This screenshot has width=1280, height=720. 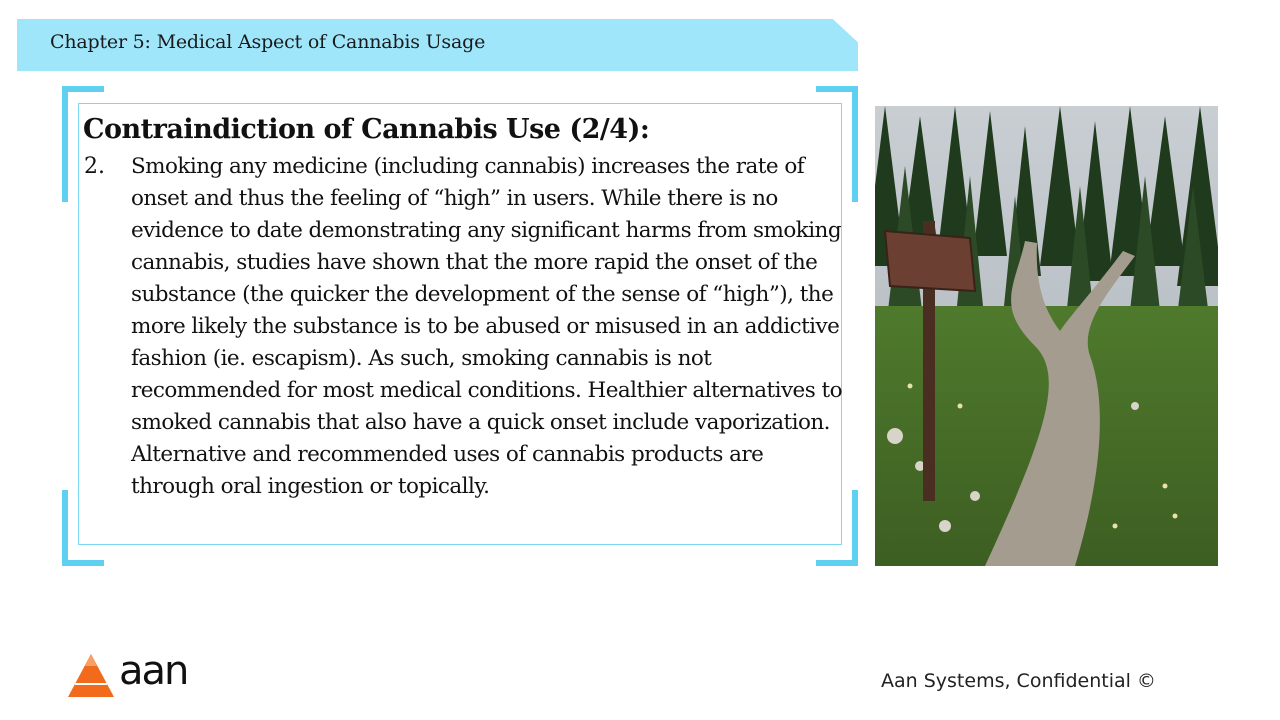 I want to click on list-item-number: 2., so click(x=94, y=166).